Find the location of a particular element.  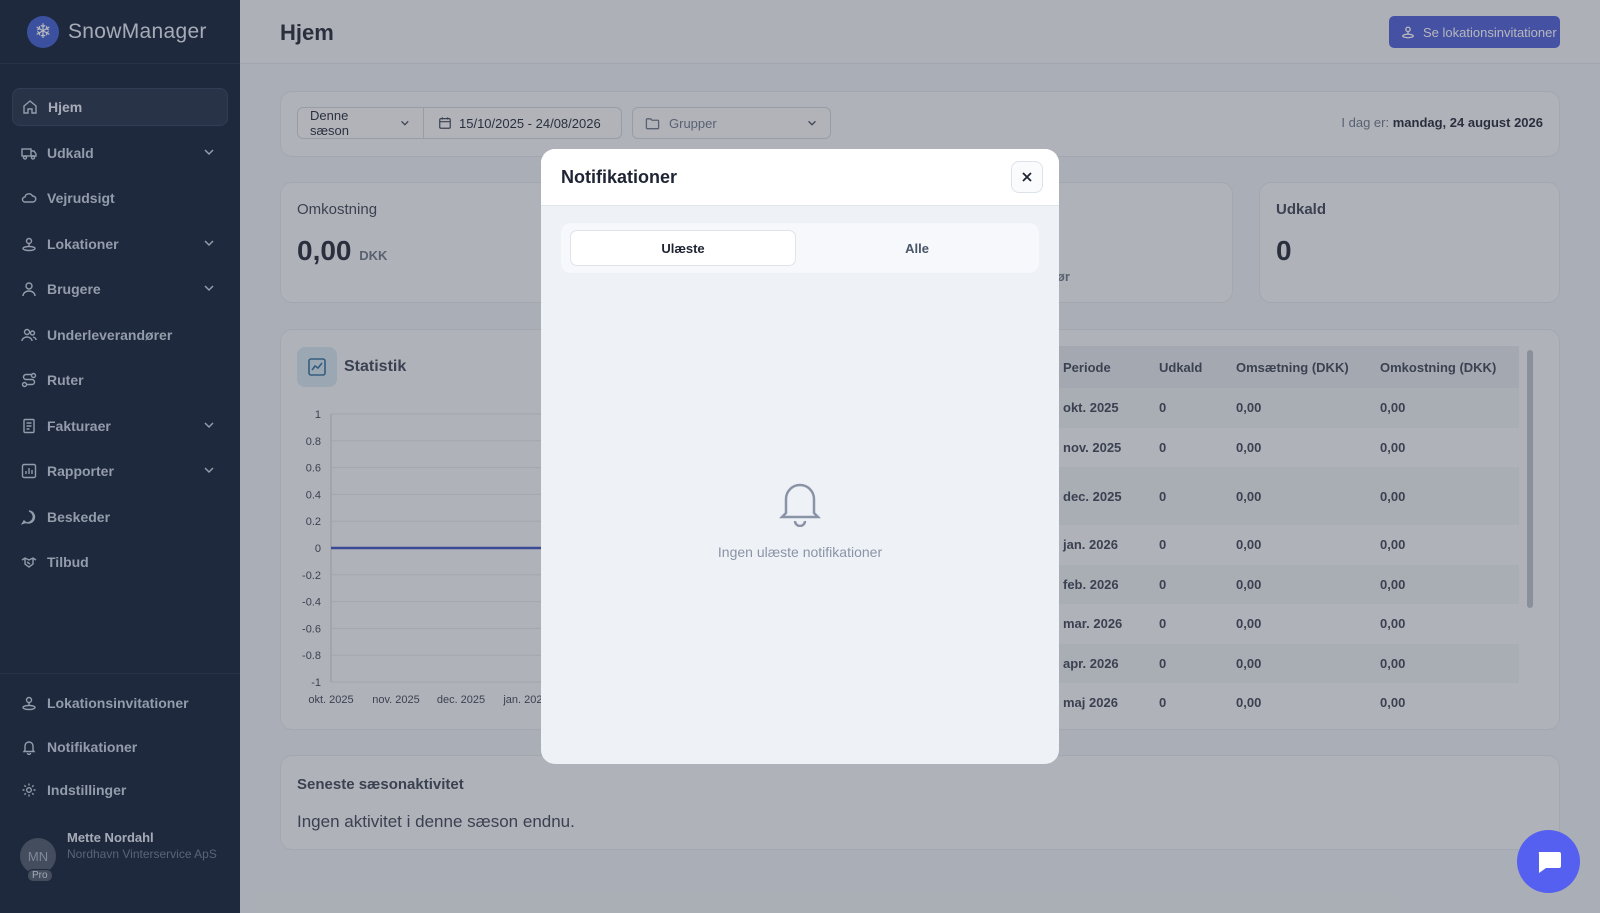

empty-state-text: Ingen ulæste notifikationer is located at coordinates (800, 552).